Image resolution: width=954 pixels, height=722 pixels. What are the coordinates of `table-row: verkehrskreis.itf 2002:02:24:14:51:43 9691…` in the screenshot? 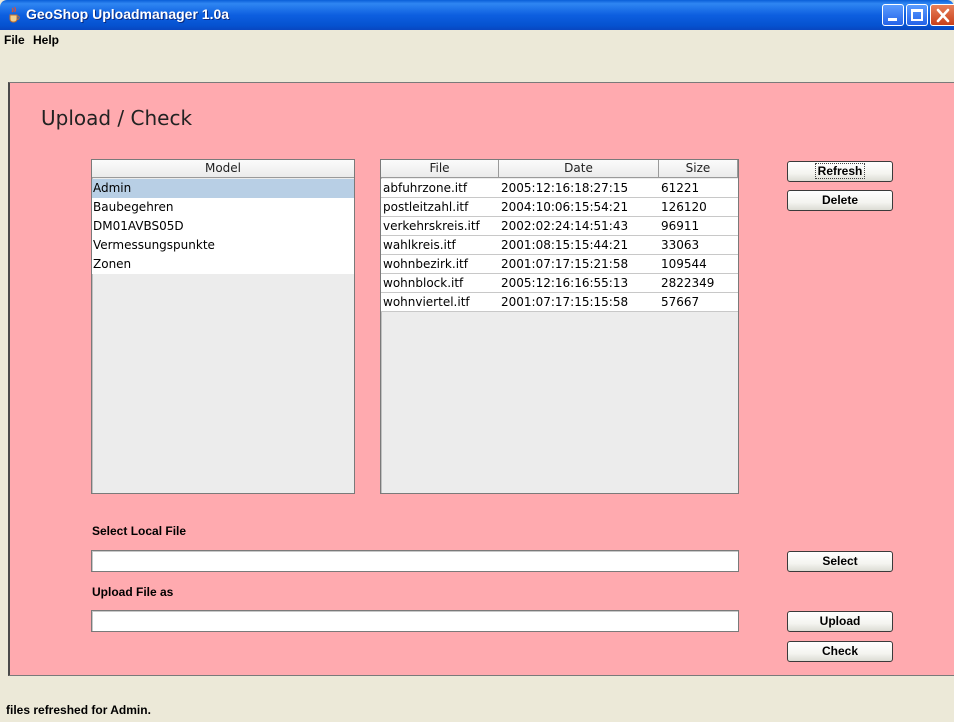 It's located at (559, 226).